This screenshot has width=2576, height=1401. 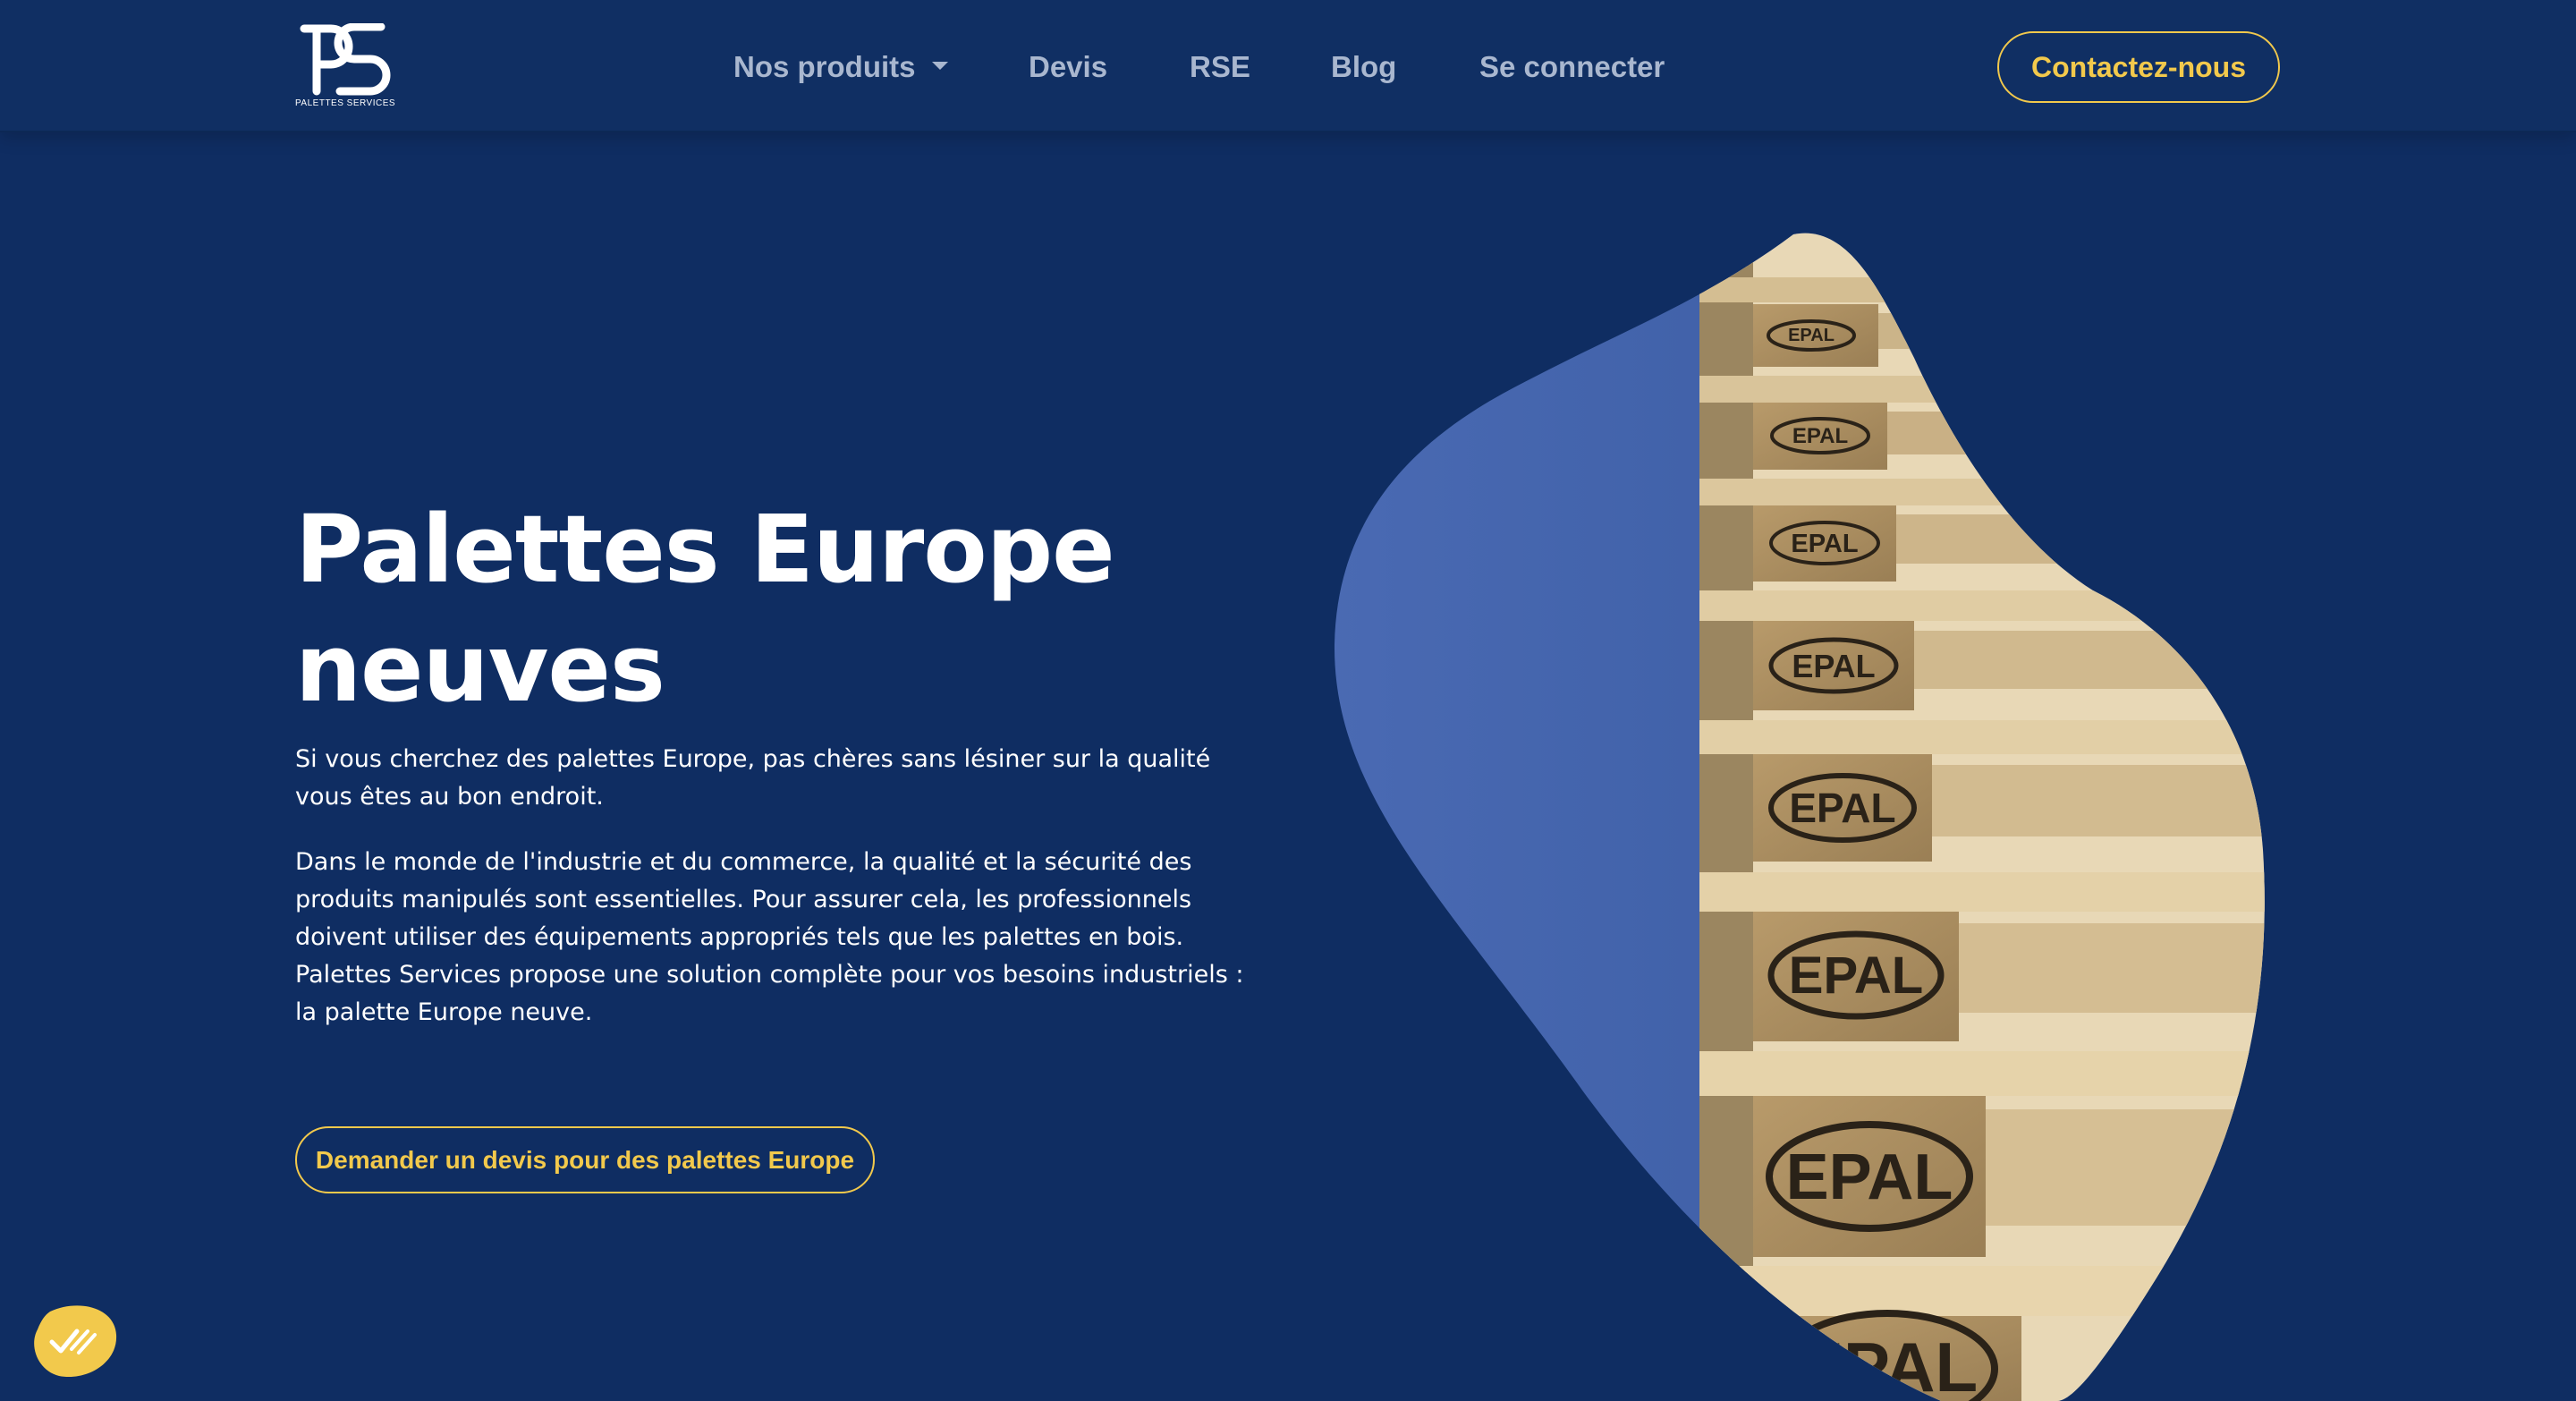 What do you see at coordinates (1068, 67) in the screenshot?
I see `nav-item-devis: Devis` at bounding box center [1068, 67].